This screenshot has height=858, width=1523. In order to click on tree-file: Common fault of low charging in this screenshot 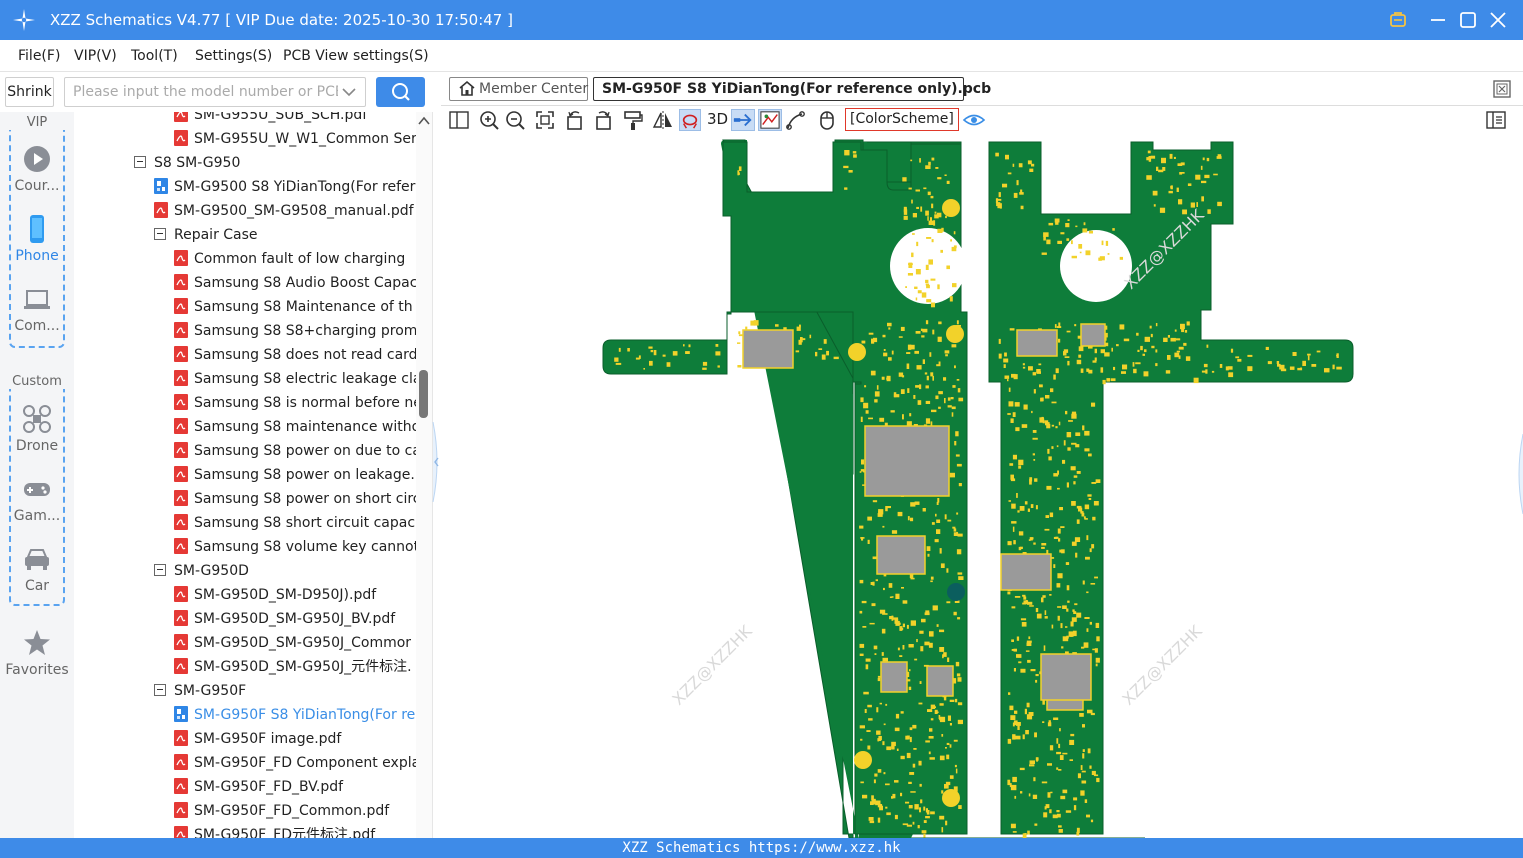, I will do `click(289, 259)`.